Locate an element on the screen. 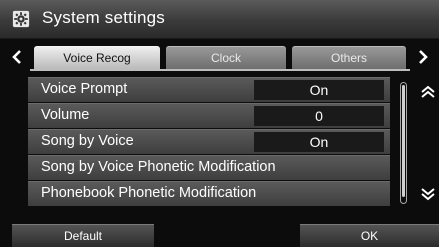 The width and height of the screenshot is (439, 247). page-title: System settings is located at coordinates (103, 17).